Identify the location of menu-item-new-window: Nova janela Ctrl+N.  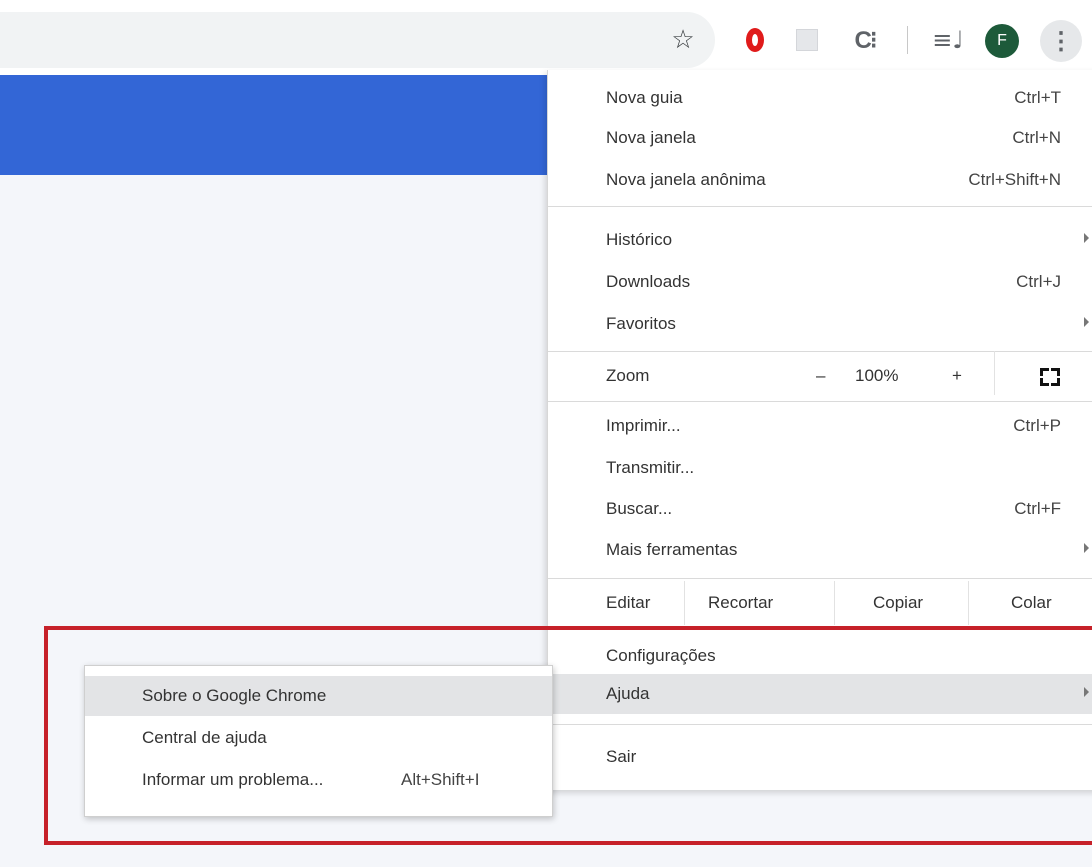
(820, 138).